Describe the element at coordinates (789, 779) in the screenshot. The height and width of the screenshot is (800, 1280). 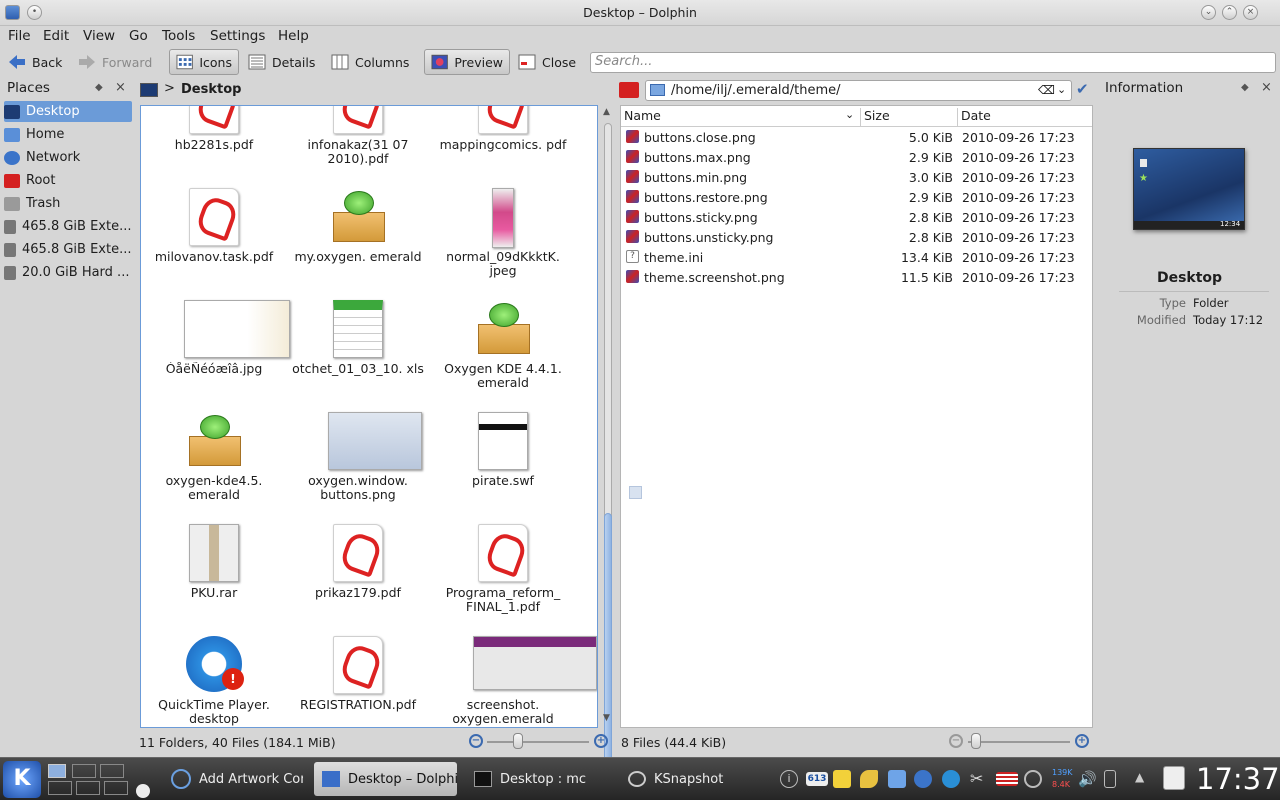
I see `info-tray-icon: i` at that location.